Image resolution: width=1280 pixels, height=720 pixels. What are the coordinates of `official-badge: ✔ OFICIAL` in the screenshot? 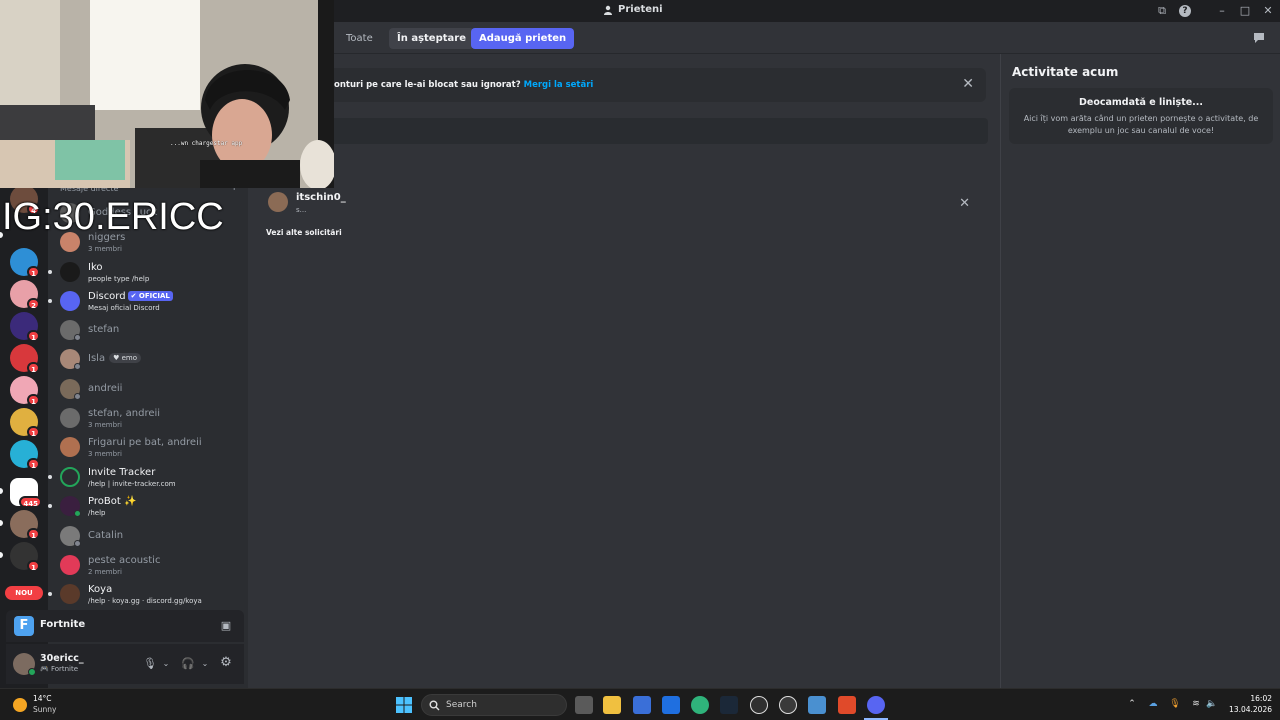 It's located at (150, 296).